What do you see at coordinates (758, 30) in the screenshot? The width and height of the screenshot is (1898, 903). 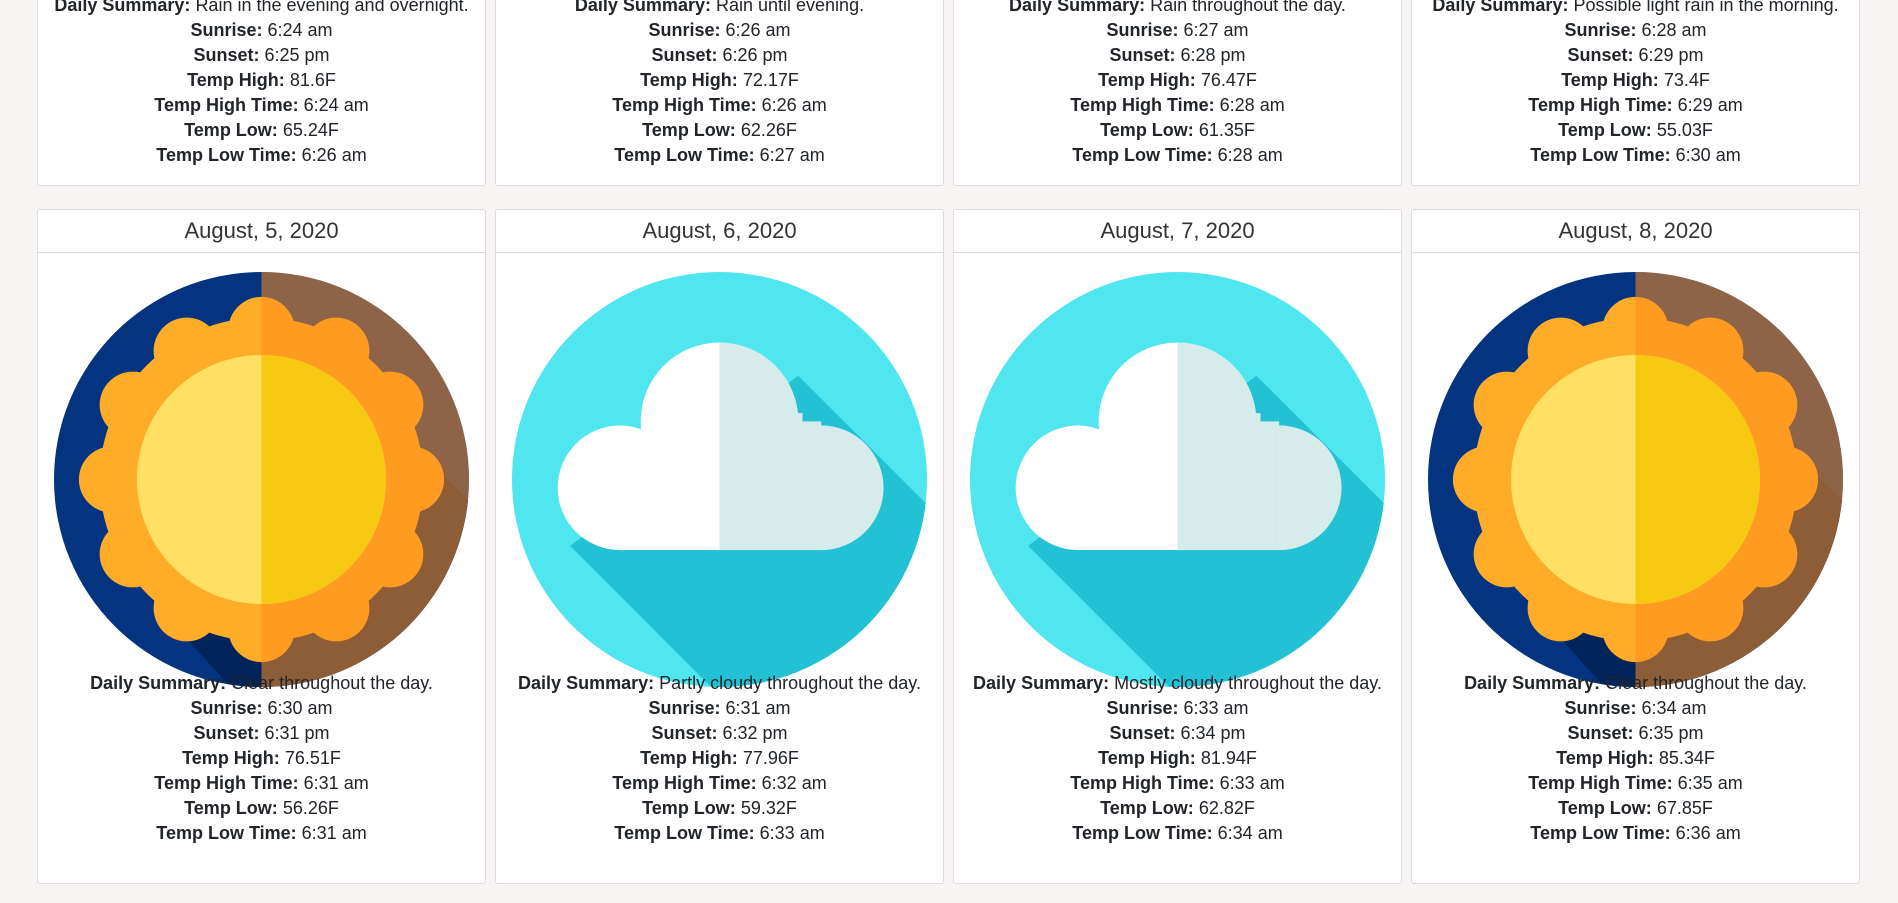 I see `sunrise-time: 6:26 am` at bounding box center [758, 30].